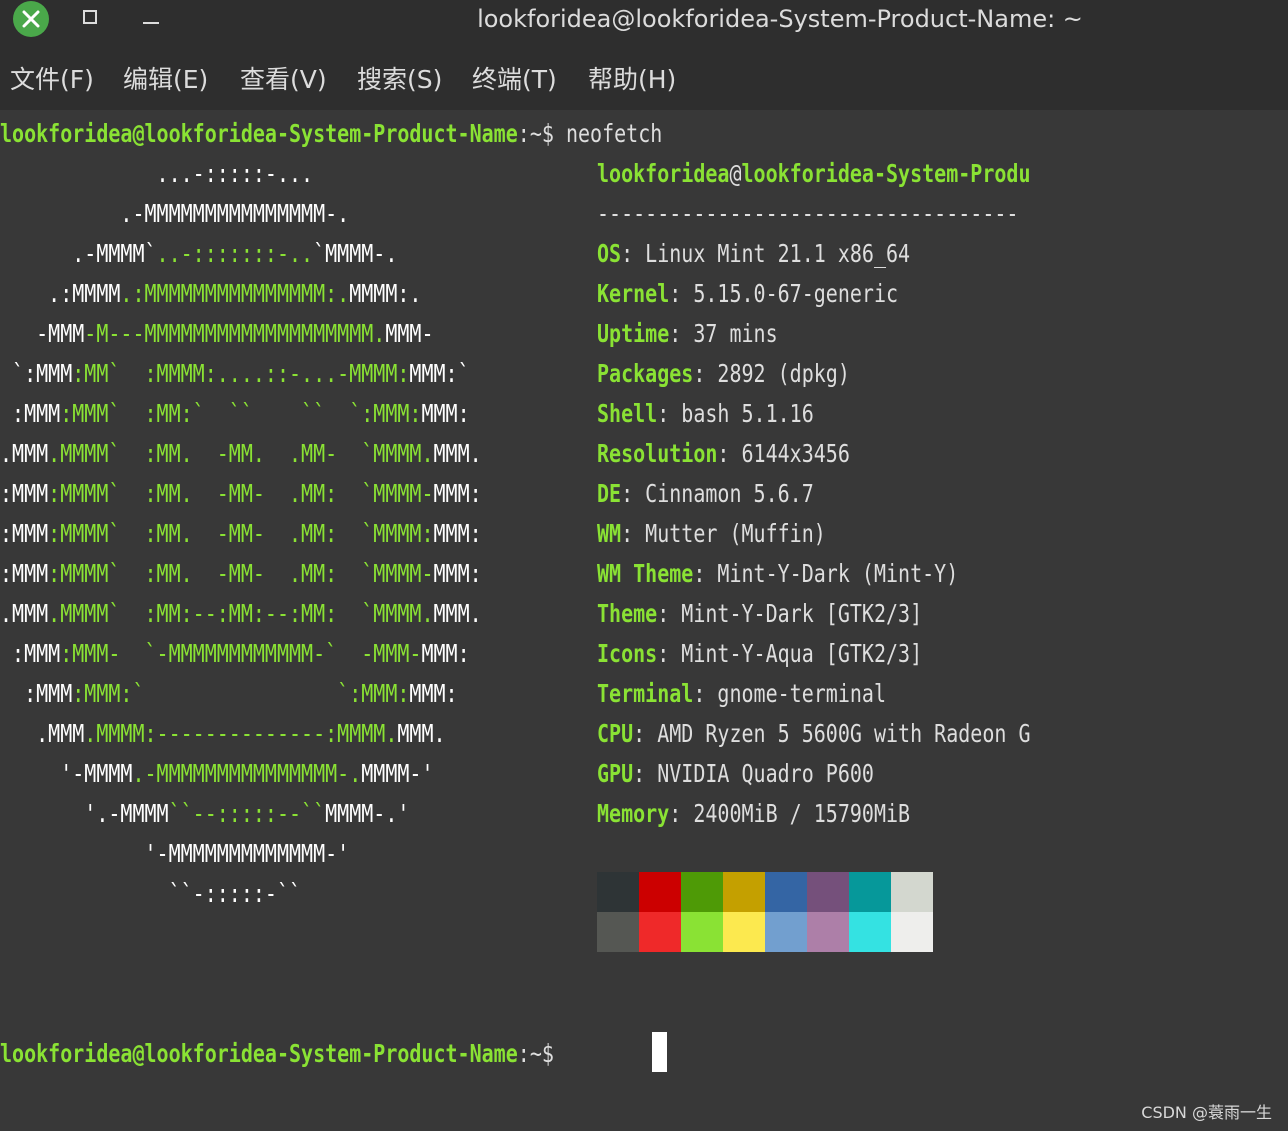 This screenshot has height=1131, width=1288. Describe the element at coordinates (529, 1053) in the screenshot. I see `prompt-cwd: :~` at that location.